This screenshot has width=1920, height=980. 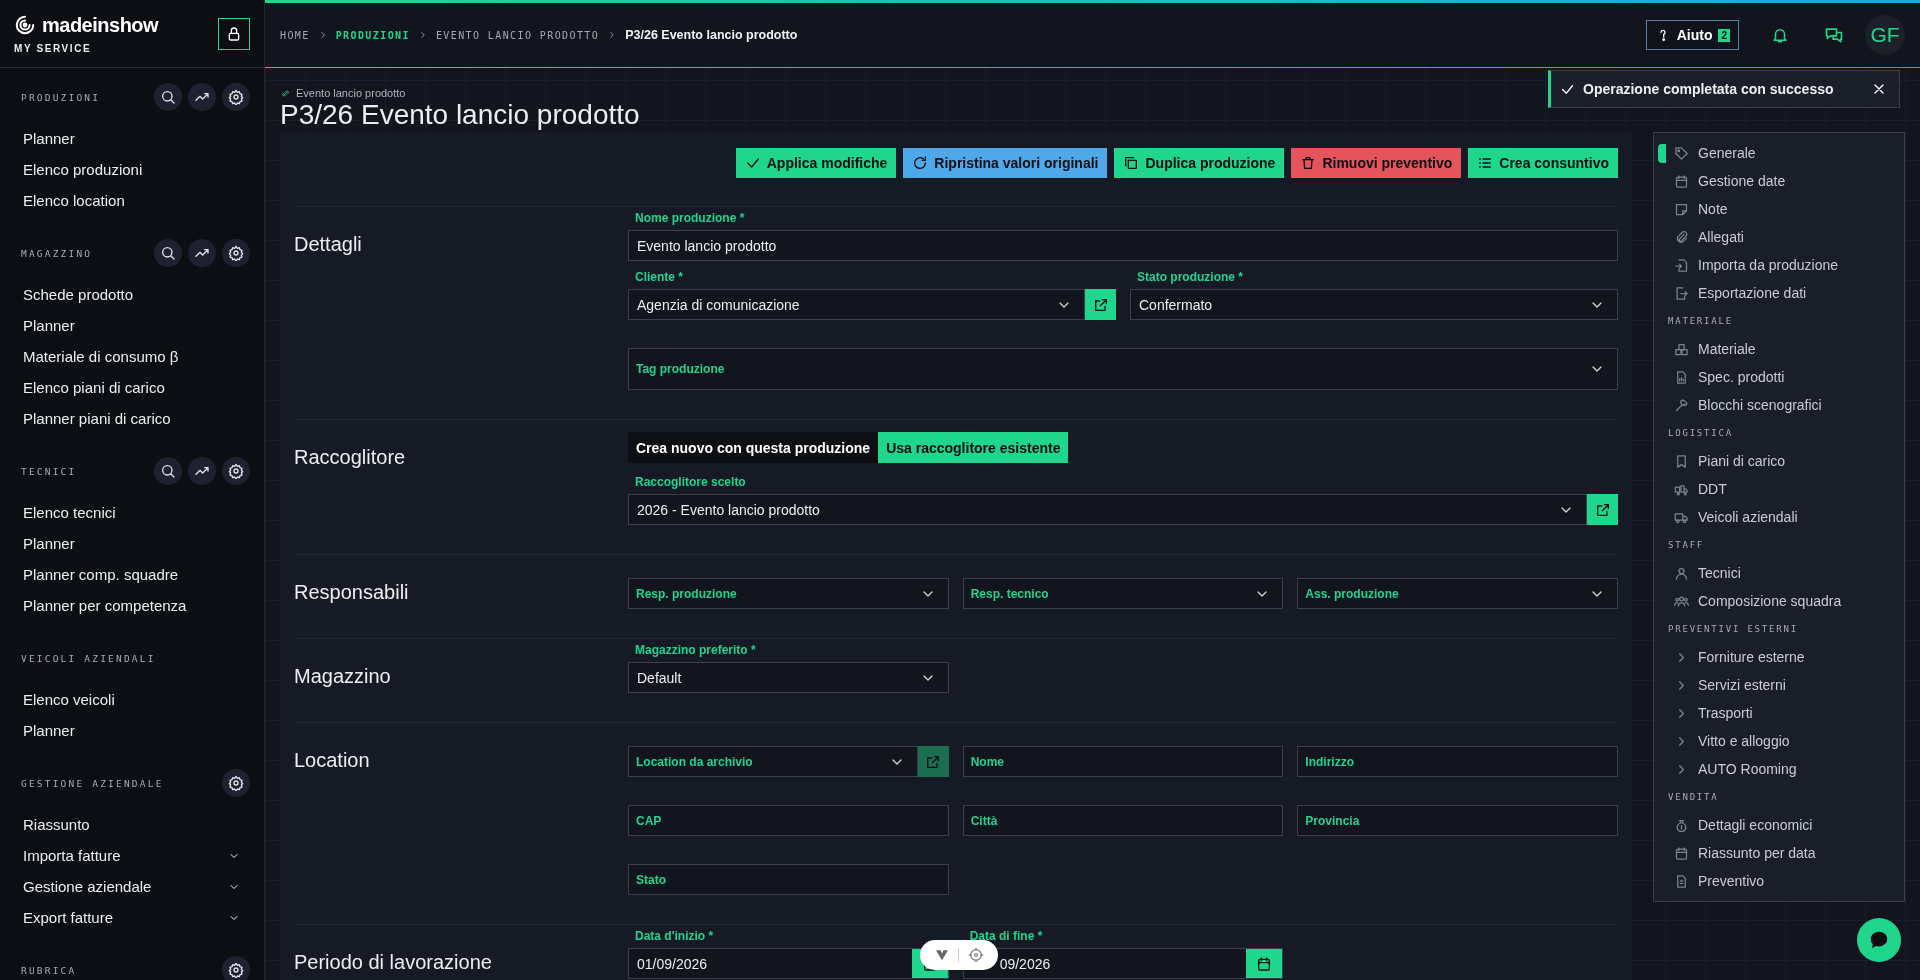 I want to click on breadcrumb-link: HOME, so click(x=295, y=35).